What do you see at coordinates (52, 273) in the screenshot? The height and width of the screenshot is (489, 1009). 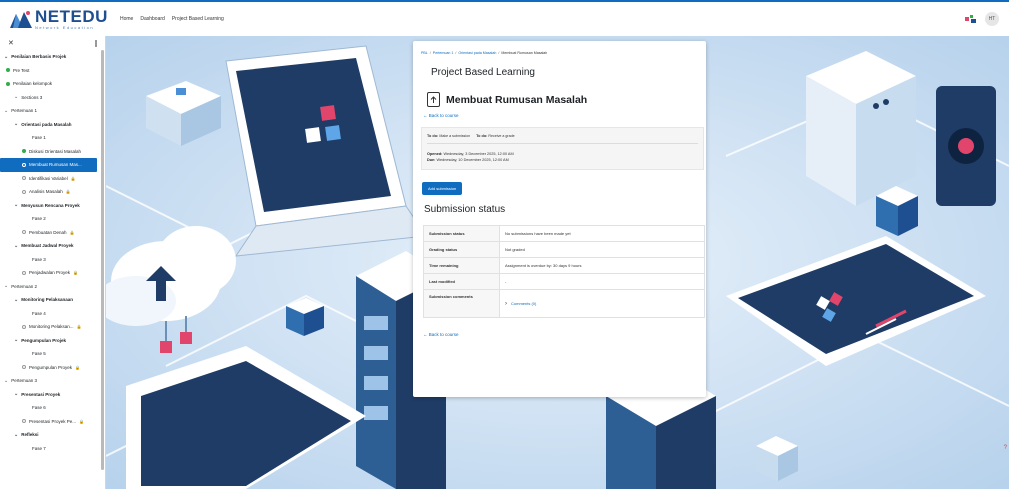 I see `sidebar-item: Penjadwalan Proyek 🔒` at bounding box center [52, 273].